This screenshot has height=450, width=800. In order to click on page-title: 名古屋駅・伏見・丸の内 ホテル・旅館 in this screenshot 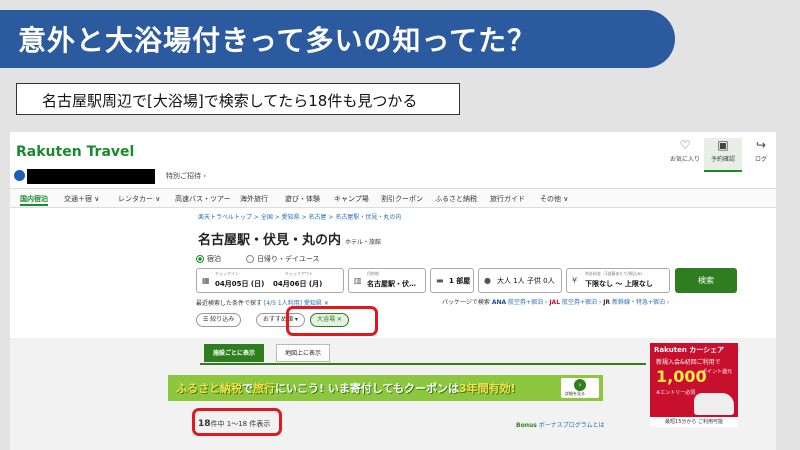, I will do `click(289, 238)`.